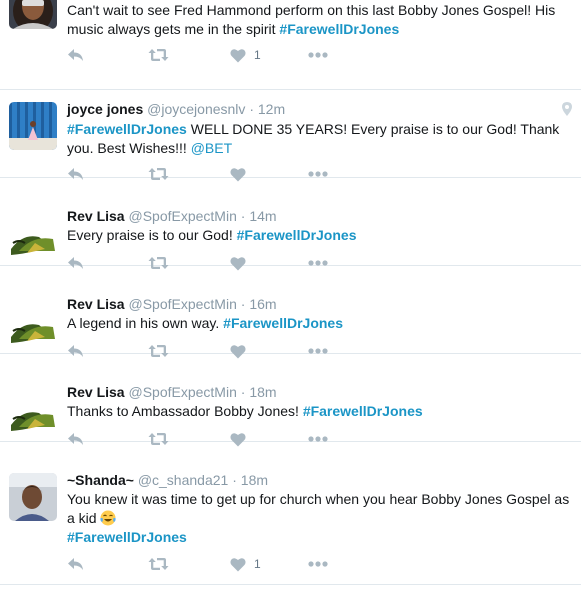 Image resolution: width=581 pixels, height=596 pixels. What do you see at coordinates (271, 109) in the screenshot?
I see `timestamp: 12m` at bounding box center [271, 109].